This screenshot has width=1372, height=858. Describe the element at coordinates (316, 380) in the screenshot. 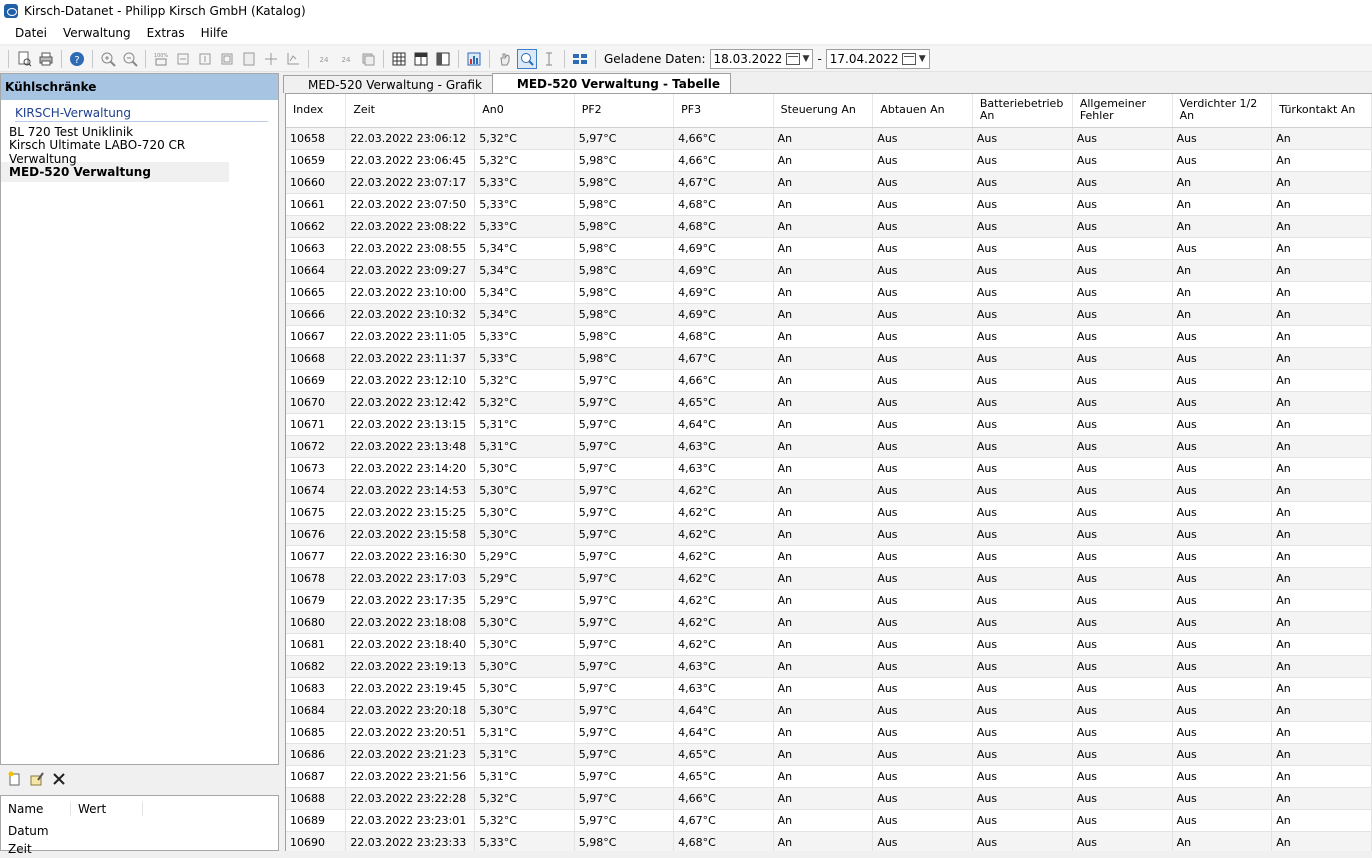

I see `table-cell: 10669` at that location.